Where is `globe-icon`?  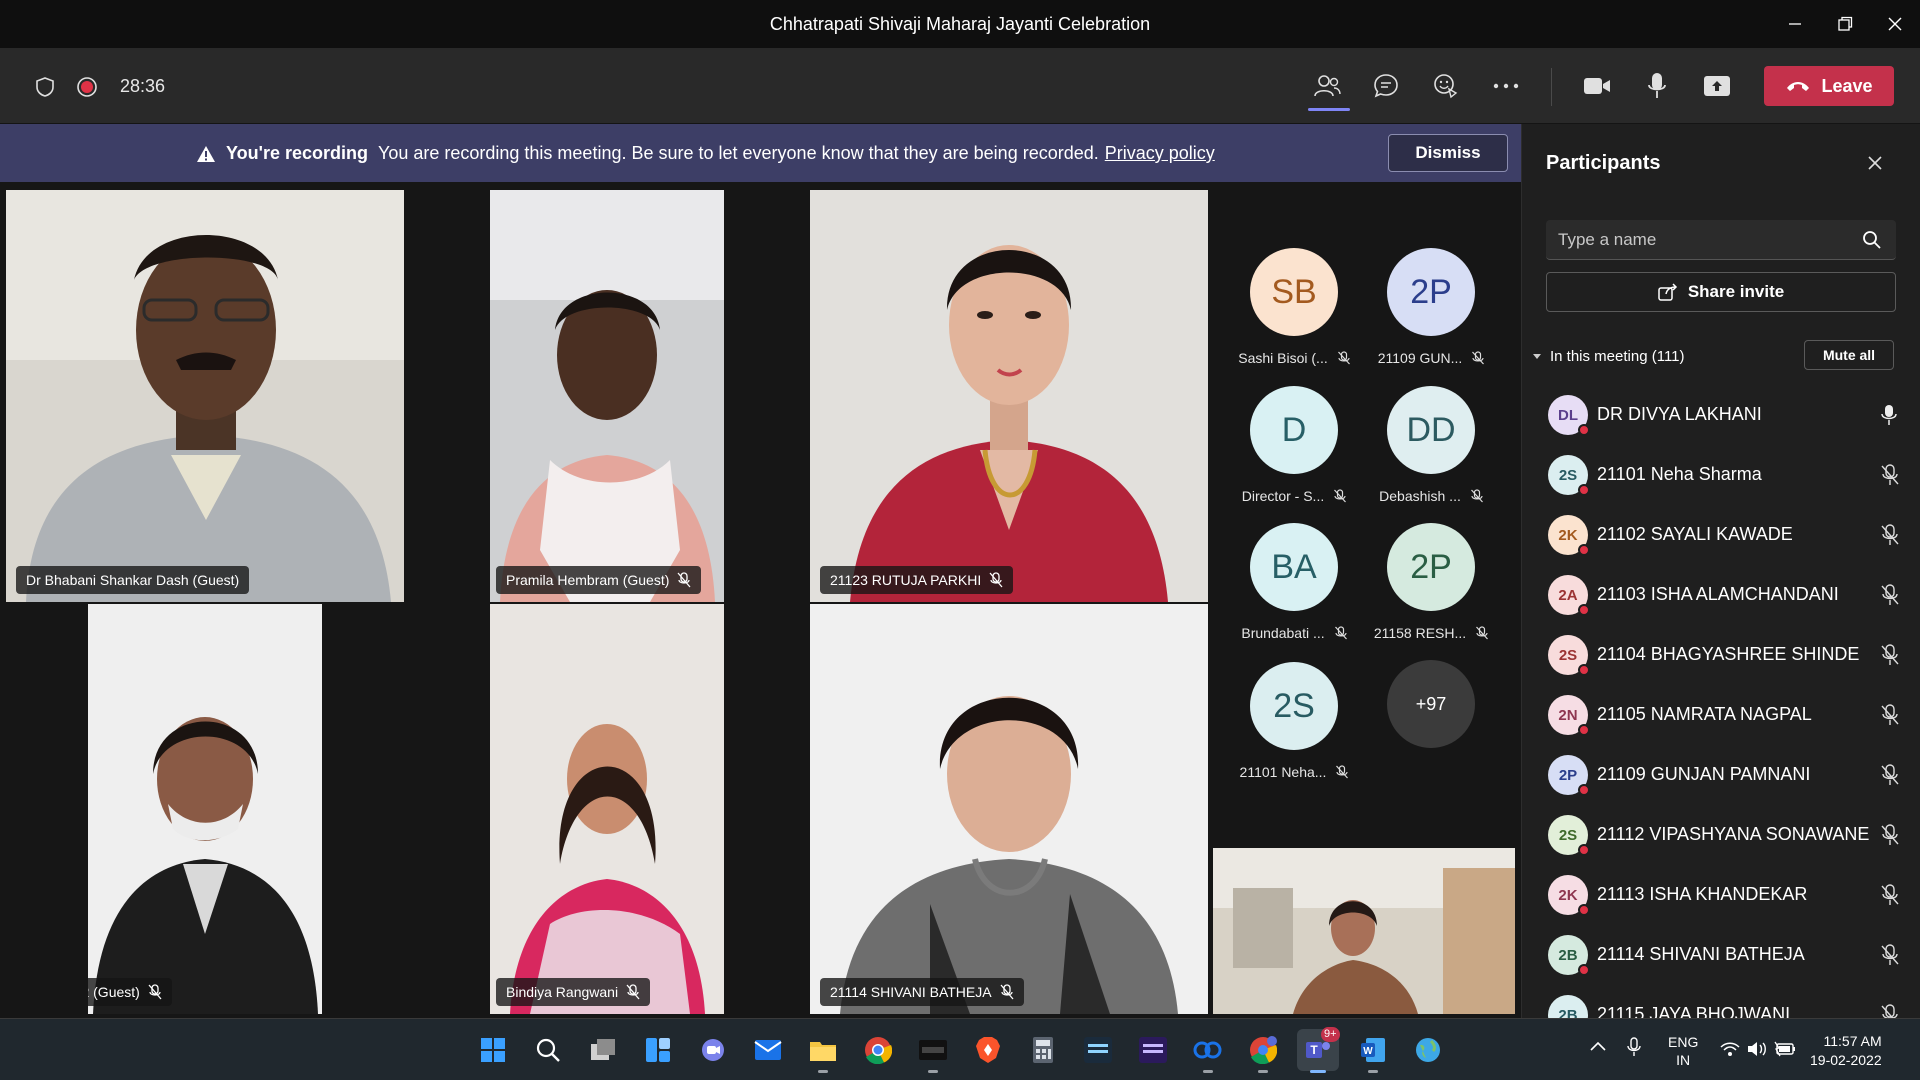 globe-icon is located at coordinates (1428, 1050).